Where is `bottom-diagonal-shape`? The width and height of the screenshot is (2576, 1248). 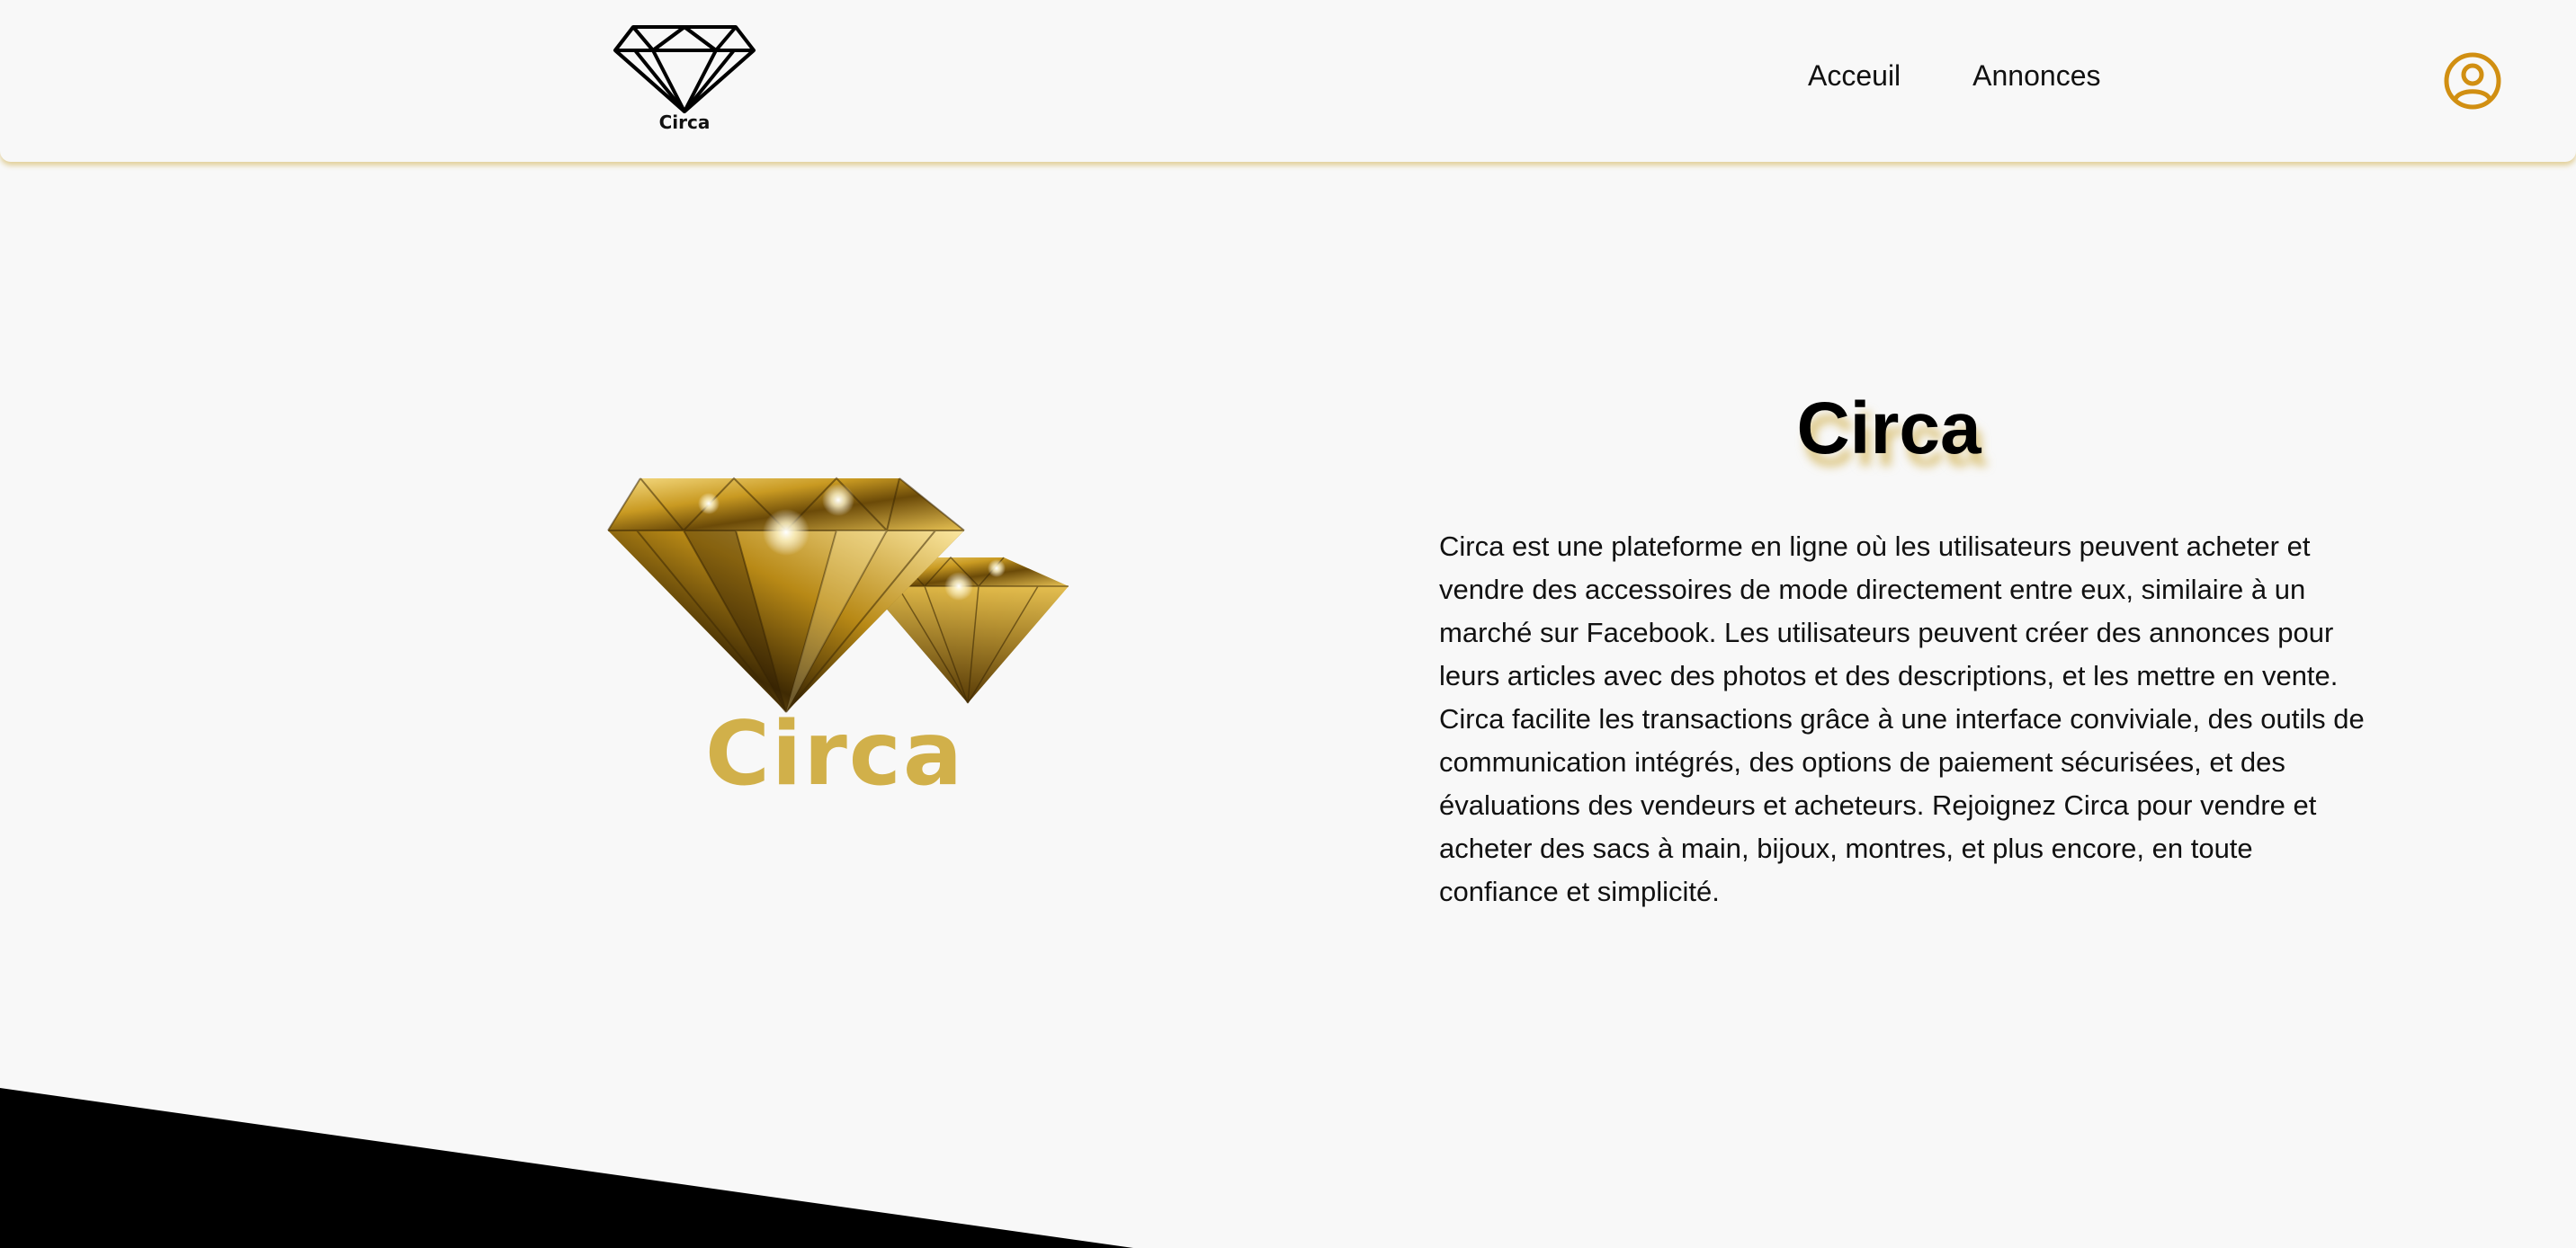
bottom-diagonal-shape is located at coordinates (566, 1168).